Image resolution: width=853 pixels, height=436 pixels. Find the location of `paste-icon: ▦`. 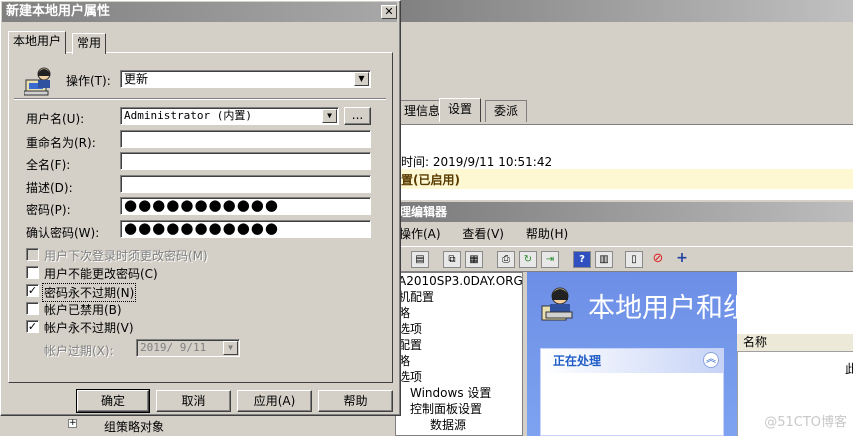

paste-icon: ▦ is located at coordinates (474, 259).